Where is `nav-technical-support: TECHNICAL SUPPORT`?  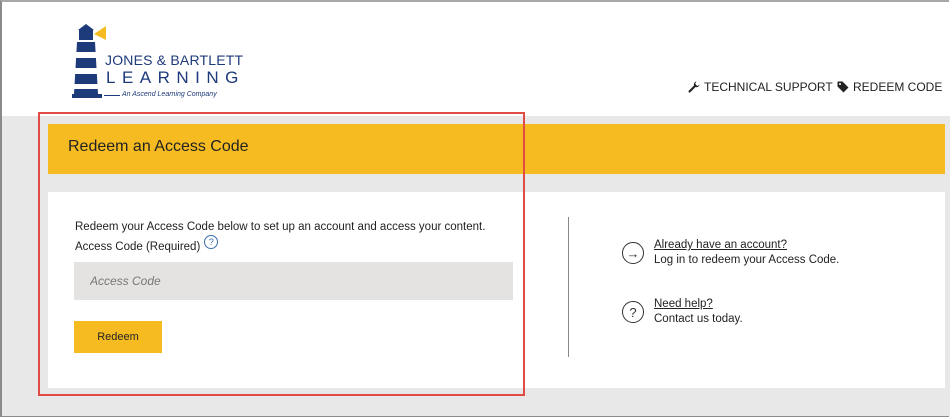
nav-technical-support: TECHNICAL SUPPORT is located at coordinates (760, 87).